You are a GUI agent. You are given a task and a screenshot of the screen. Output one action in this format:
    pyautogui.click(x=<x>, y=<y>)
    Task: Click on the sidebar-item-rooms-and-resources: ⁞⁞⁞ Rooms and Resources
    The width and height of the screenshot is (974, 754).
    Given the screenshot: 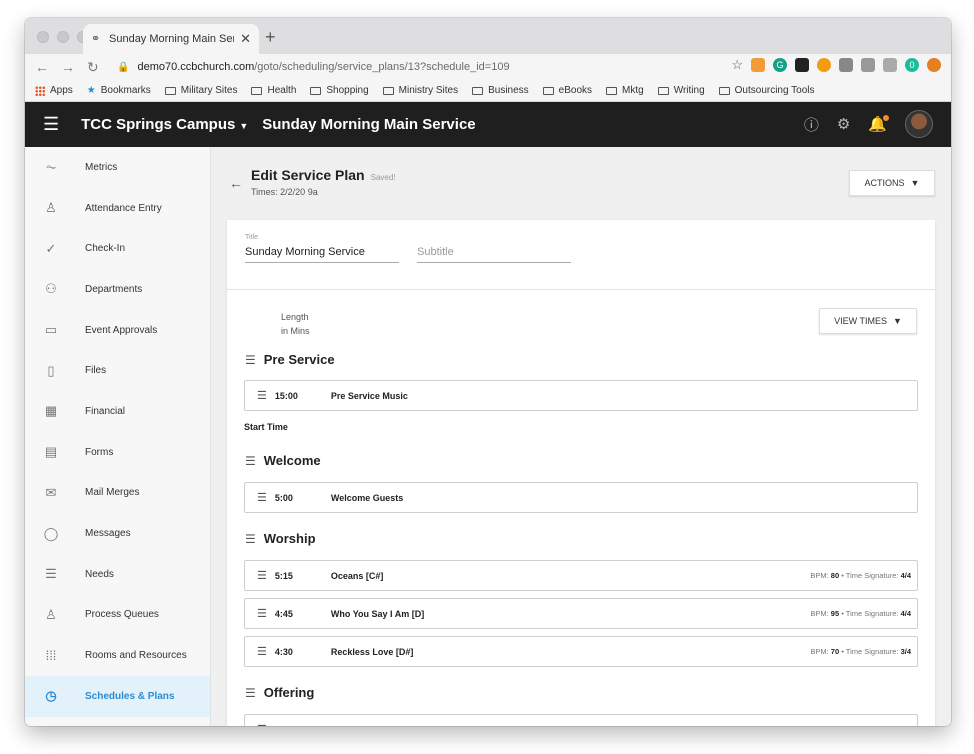 What is the action you would take?
    pyautogui.click(x=117, y=655)
    